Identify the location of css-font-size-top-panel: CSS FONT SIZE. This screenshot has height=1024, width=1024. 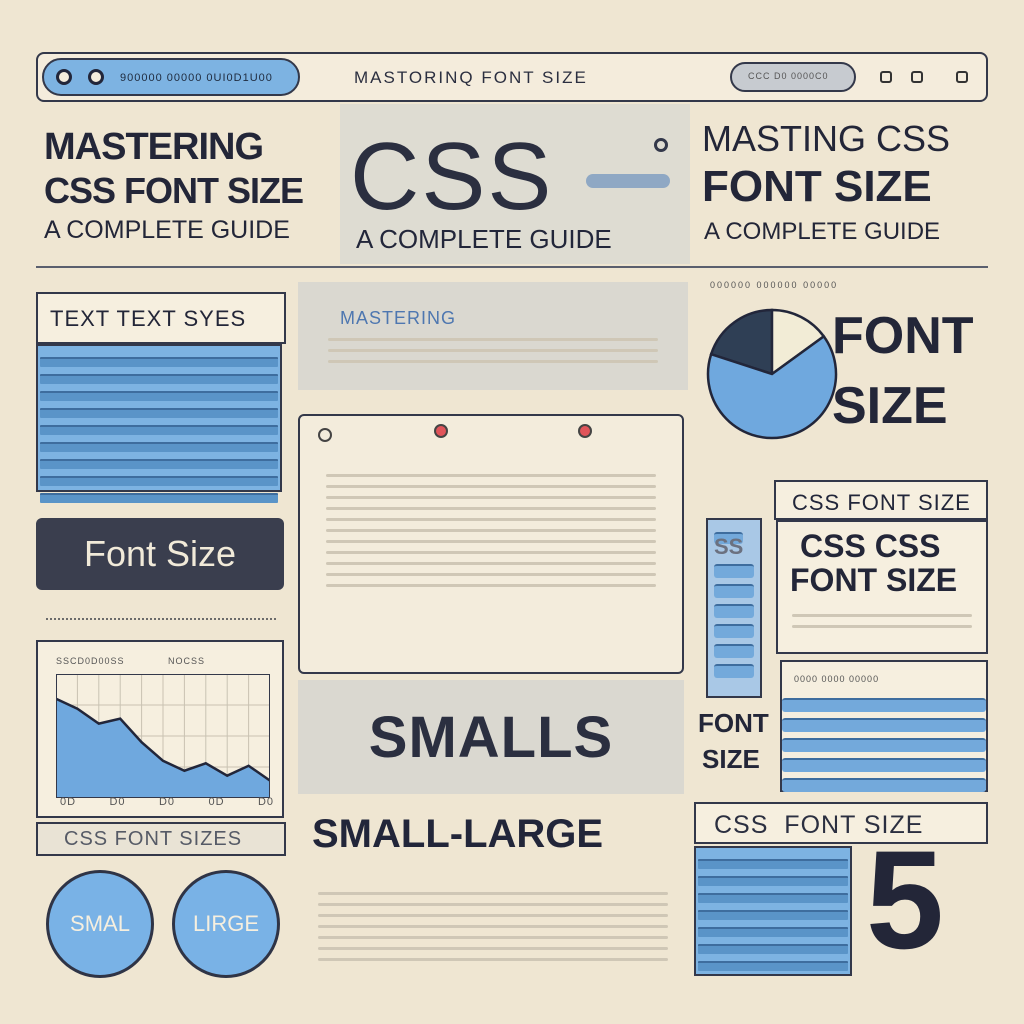
(881, 500).